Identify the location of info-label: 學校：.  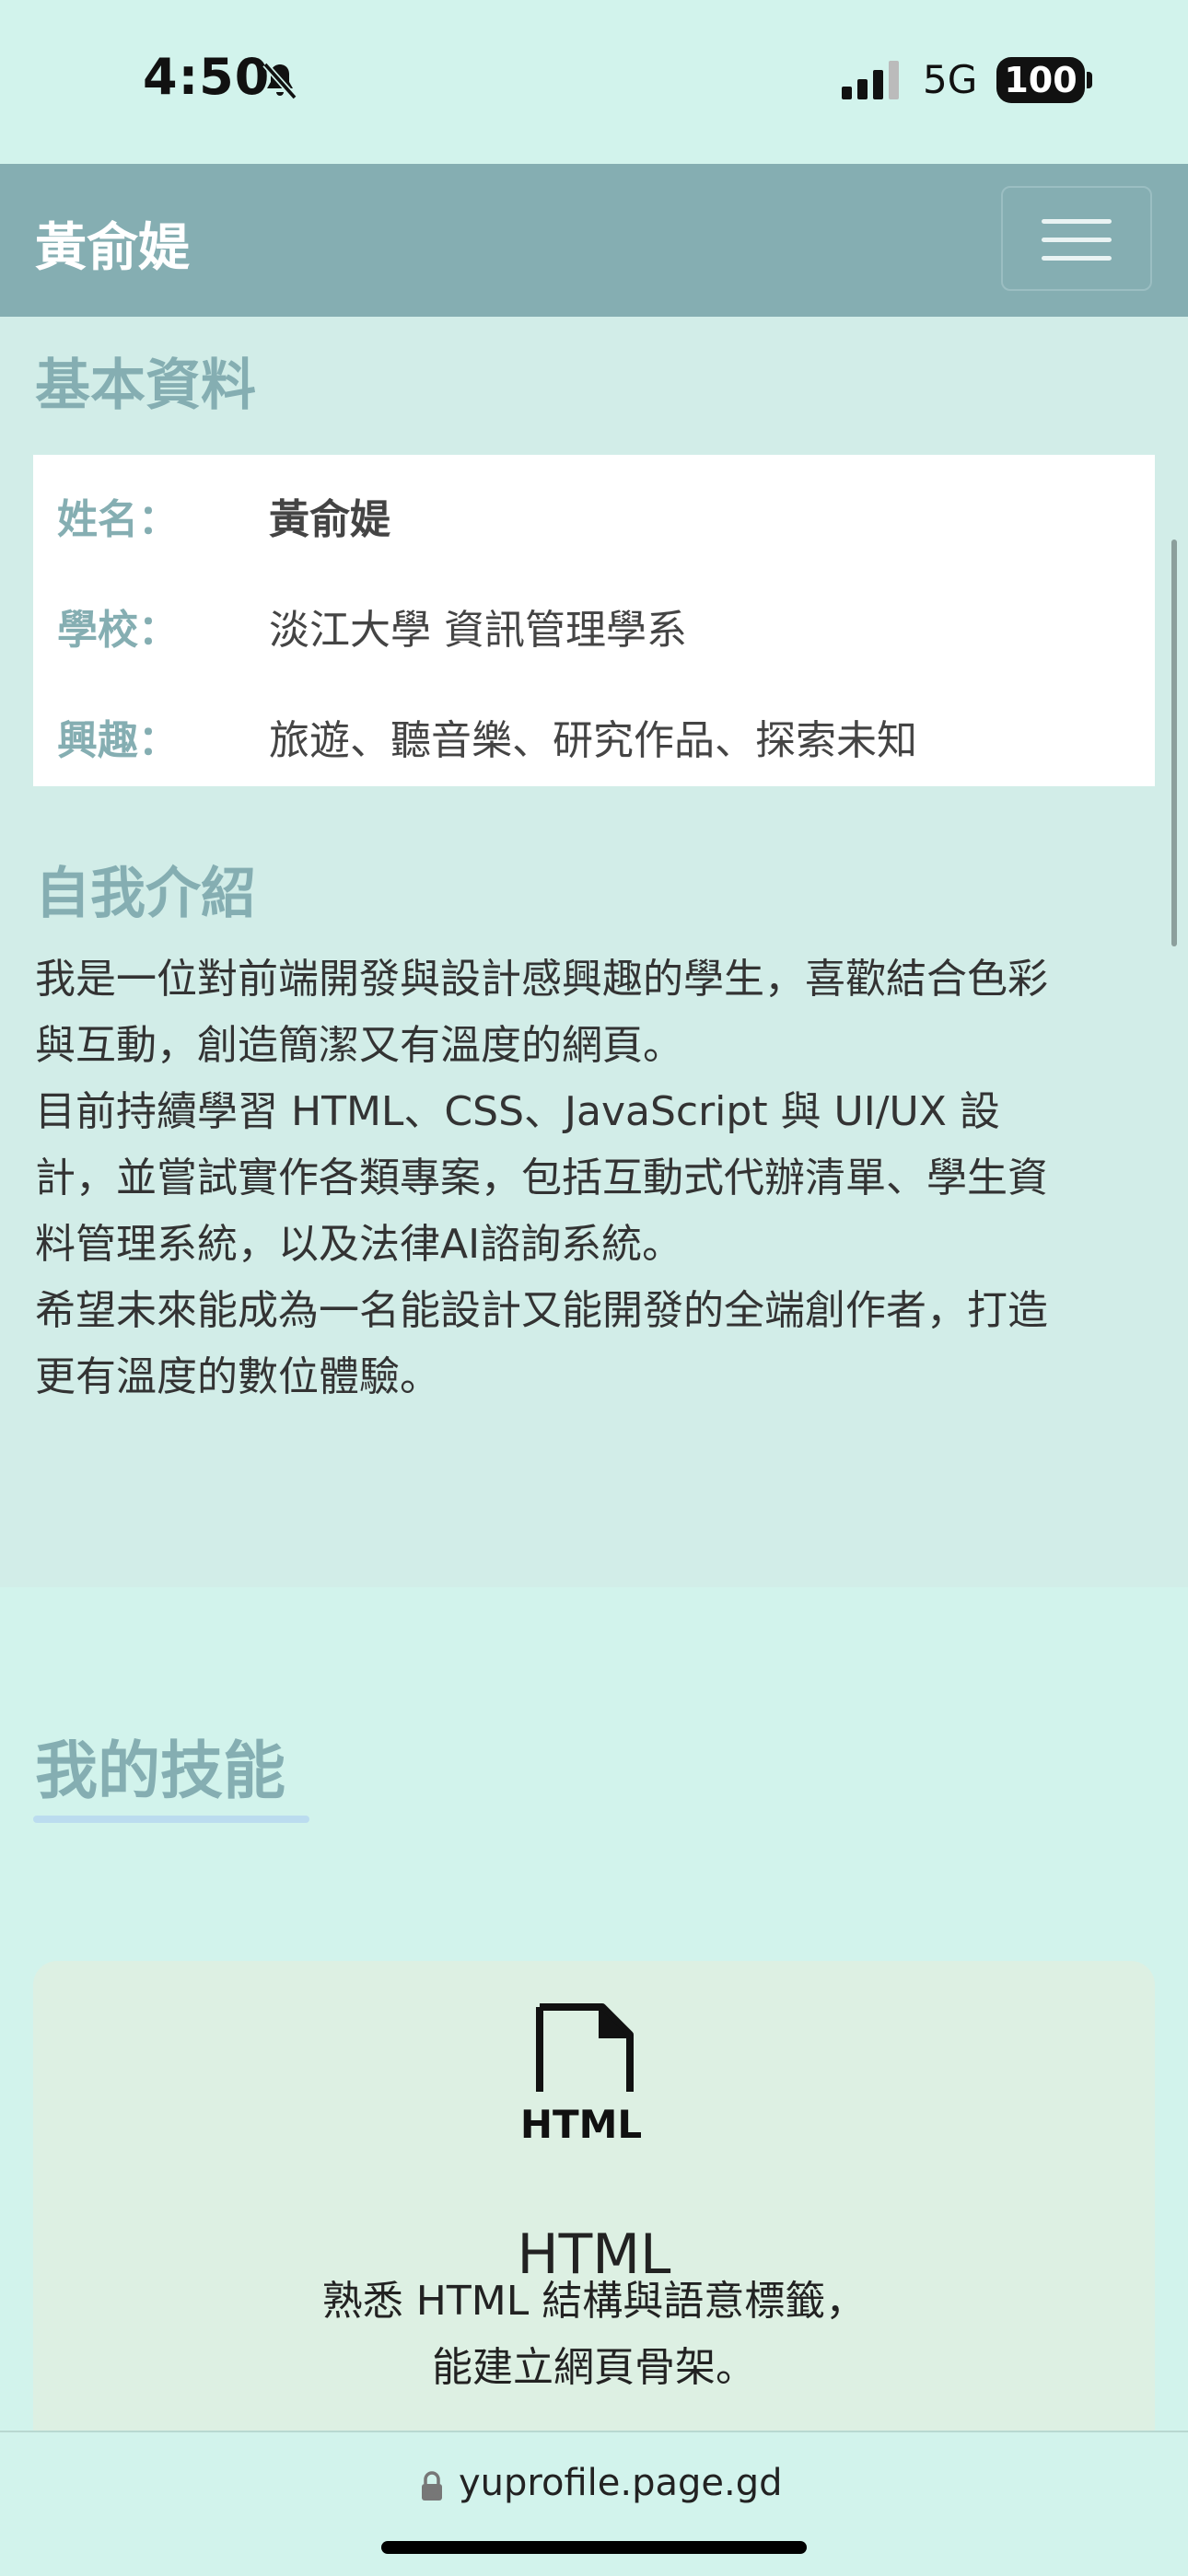
(118, 630).